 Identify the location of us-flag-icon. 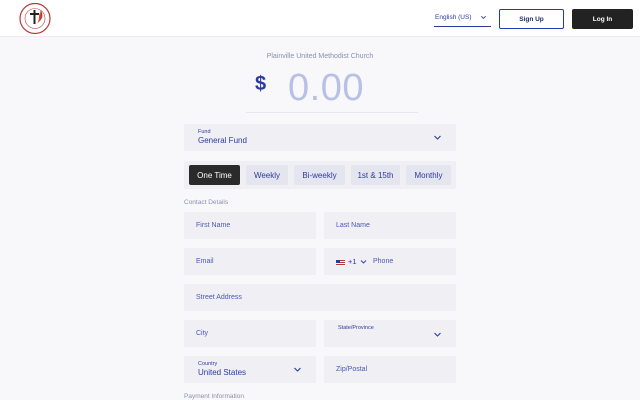
(340, 263).